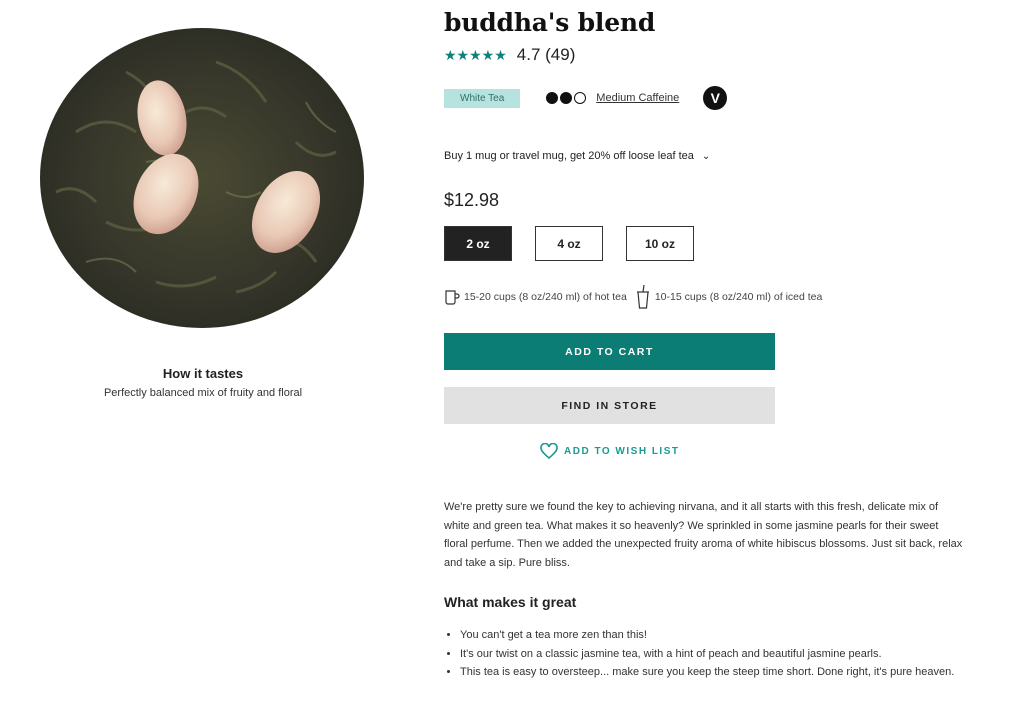 This screenshot has width=1024, height=714. I want to click on tea-type-badge: White Tea, so click(482, 98).